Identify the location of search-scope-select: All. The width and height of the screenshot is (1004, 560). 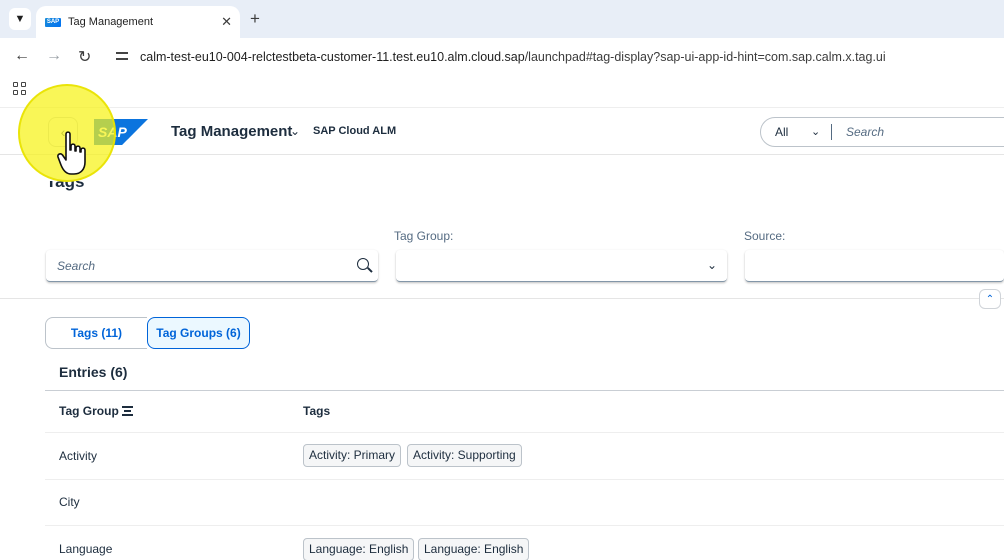
(781, 132).